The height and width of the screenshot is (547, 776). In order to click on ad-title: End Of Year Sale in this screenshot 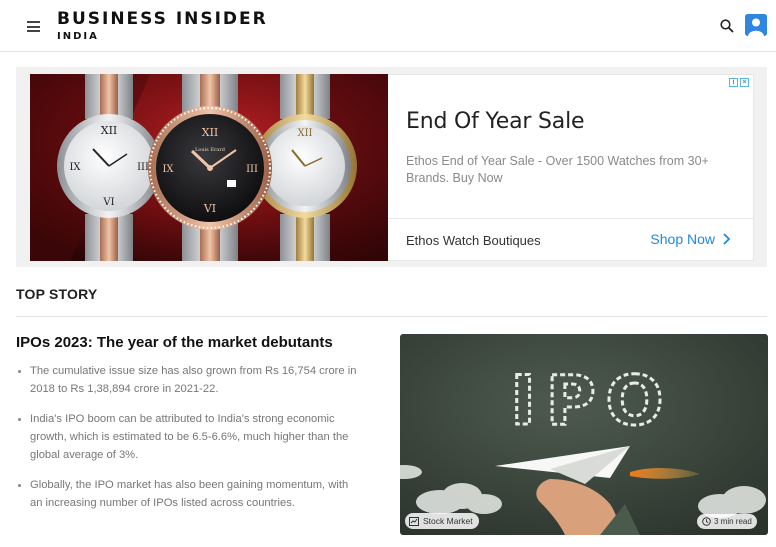, I will do `click(495, 121)`.